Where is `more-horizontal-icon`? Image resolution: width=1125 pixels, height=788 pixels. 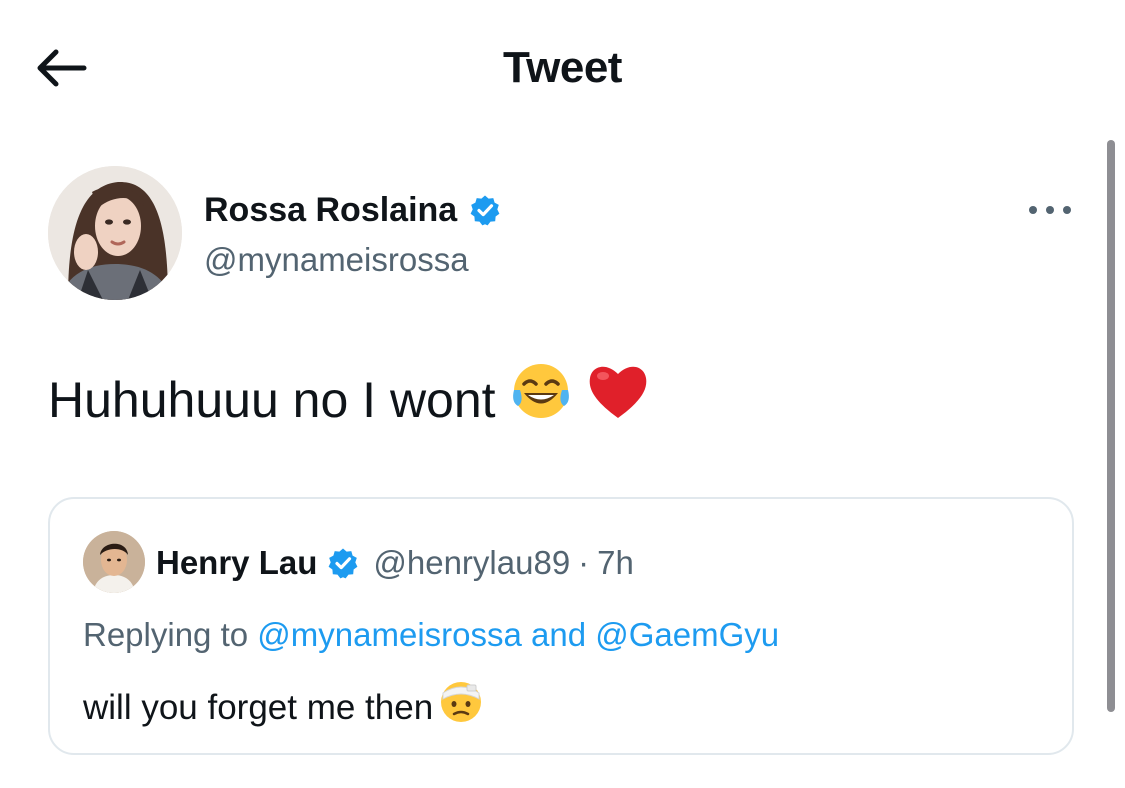
more-horizontal-icon is located at coordinates (1050, 210).